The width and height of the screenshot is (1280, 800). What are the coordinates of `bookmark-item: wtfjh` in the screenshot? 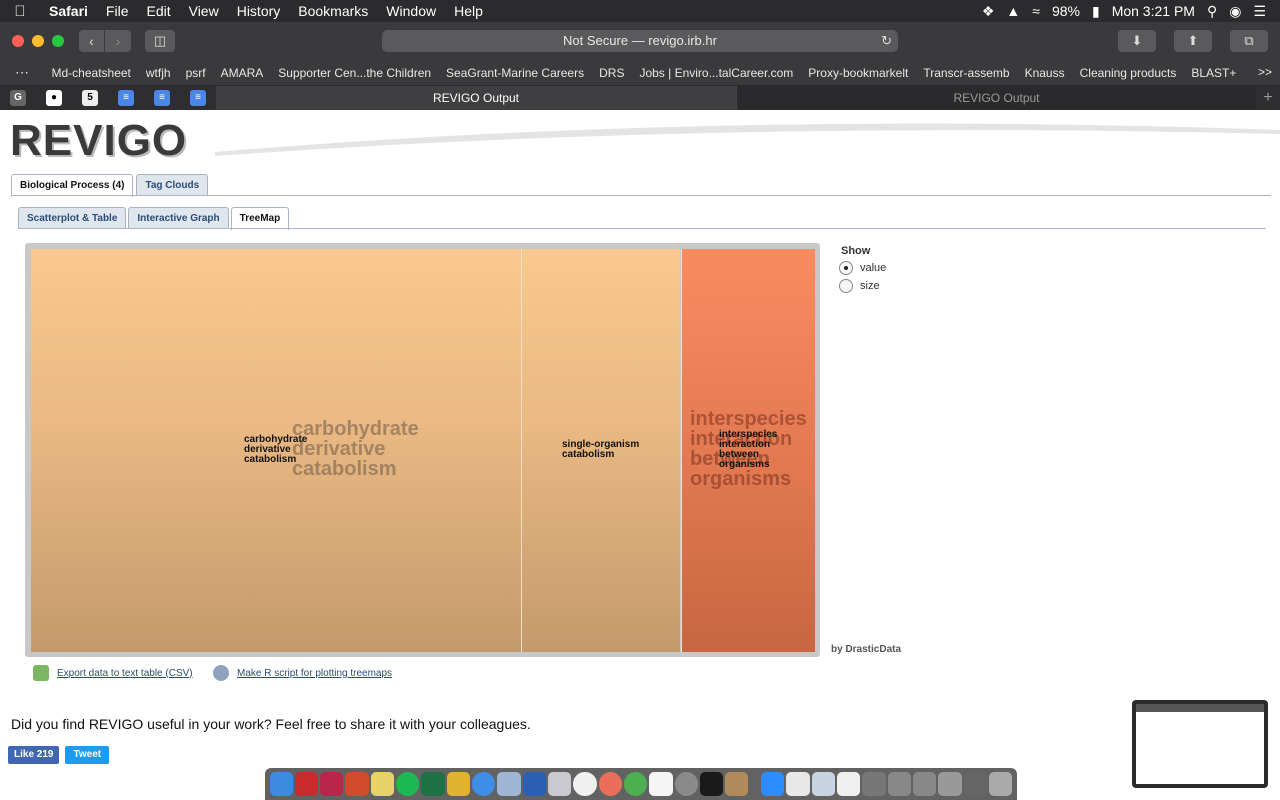 It's located at (158, 73).